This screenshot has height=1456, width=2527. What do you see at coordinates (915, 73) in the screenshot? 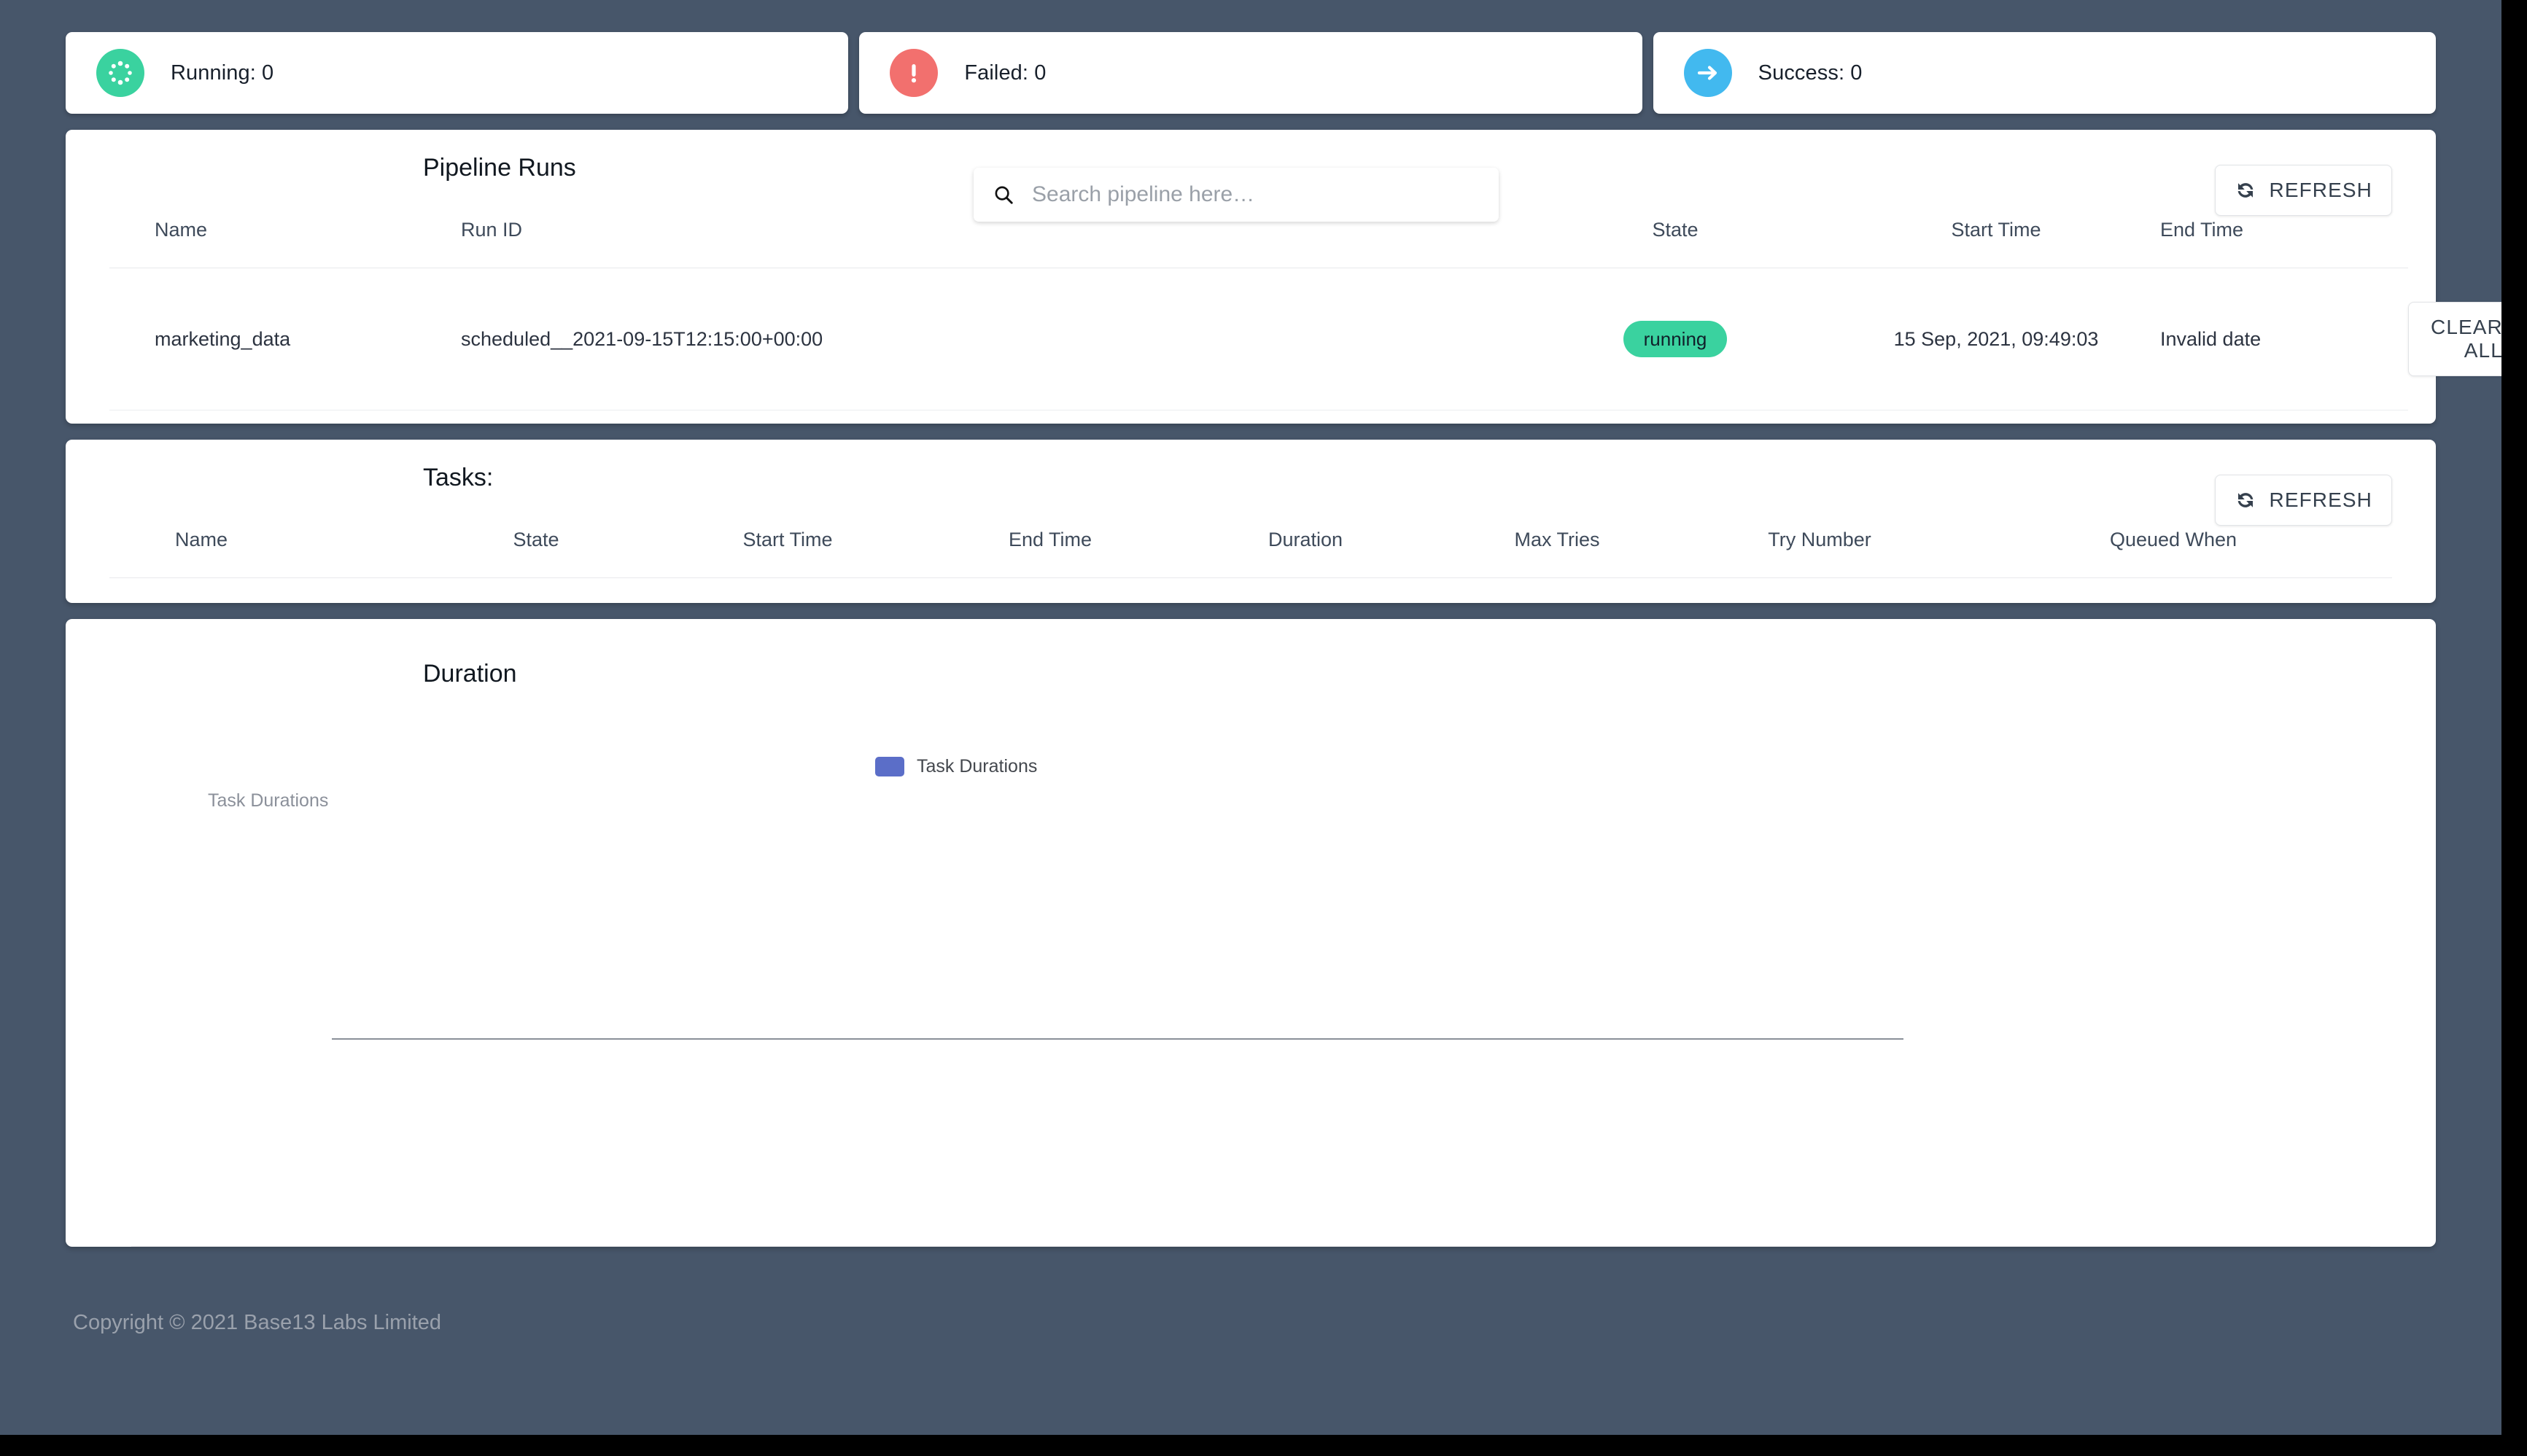
I see `exclamation-icon` at bounding box center [915, 73].